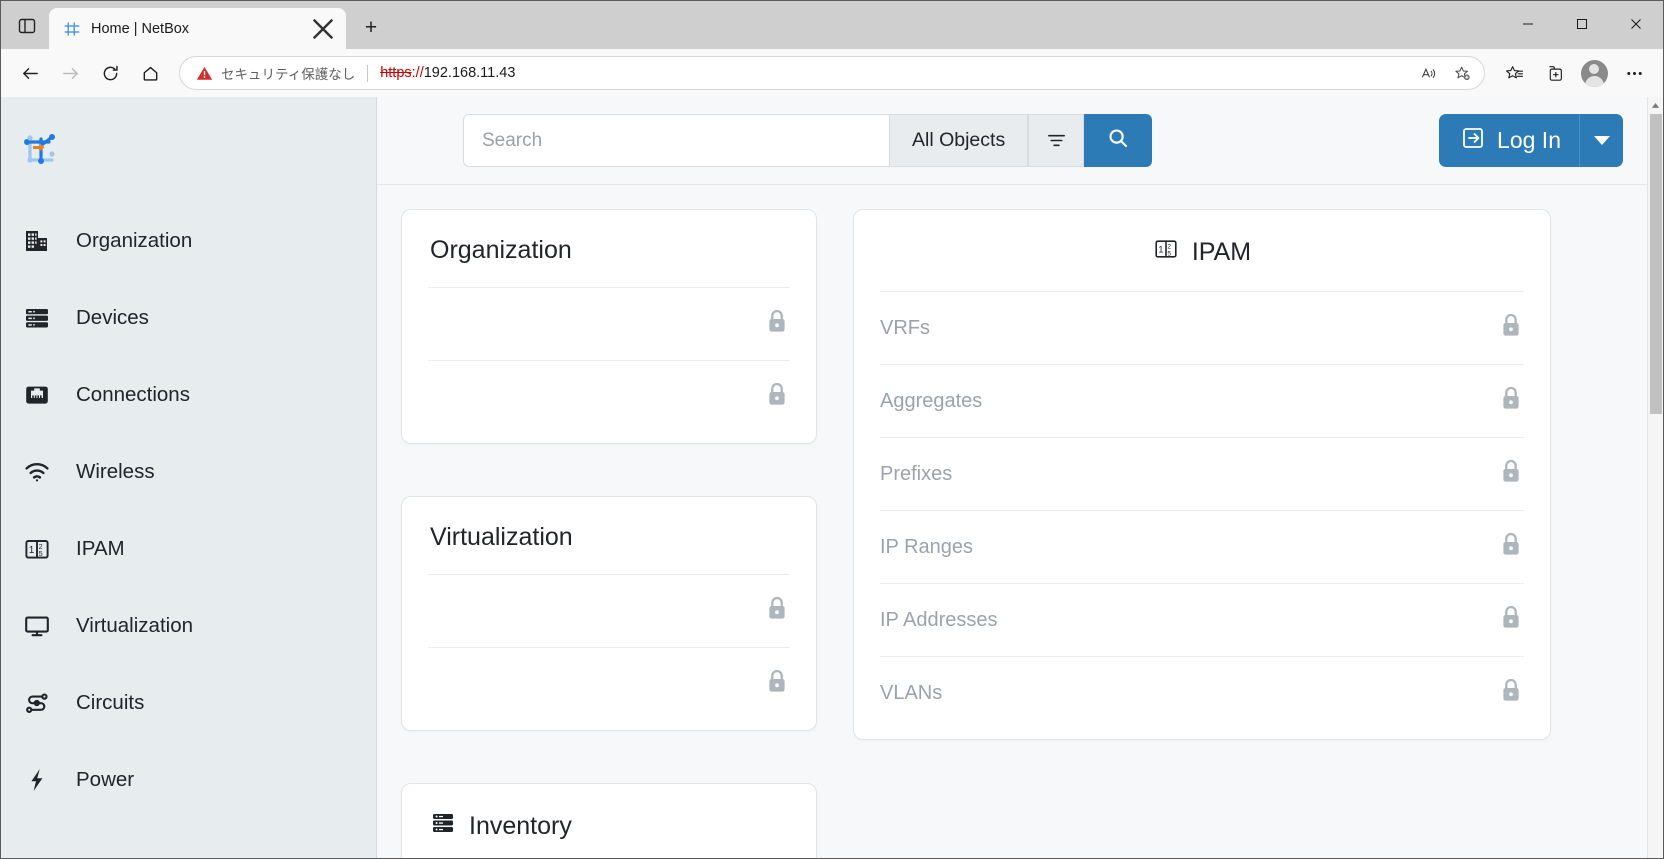 This screenshot has height=859, width=1664. I want to click on navigation-toolbar: セキュリティ保護なし https://192.168.11.43, so click(832, 73).